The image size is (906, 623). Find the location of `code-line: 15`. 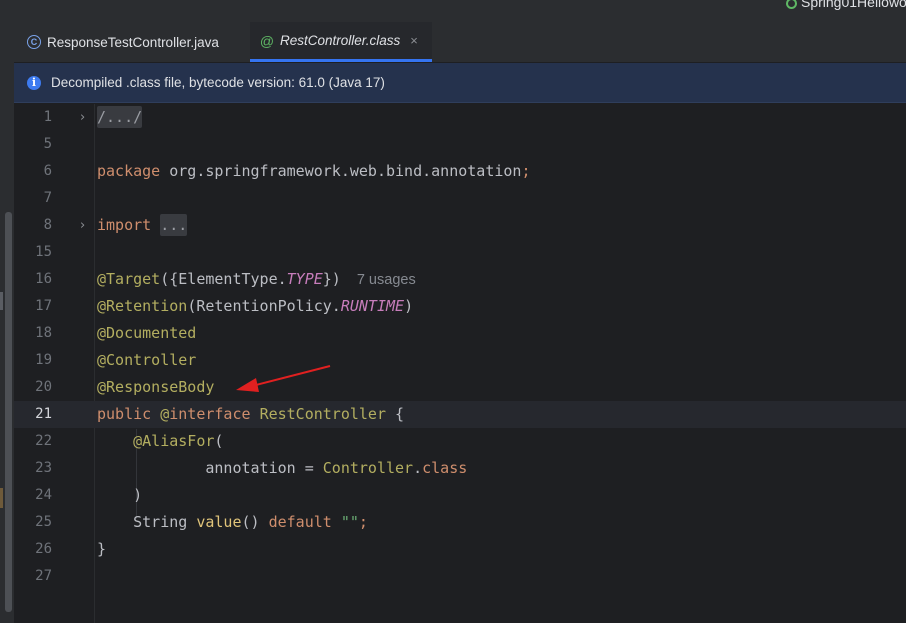

code-line: 15 is located at coordinates (460, 252).